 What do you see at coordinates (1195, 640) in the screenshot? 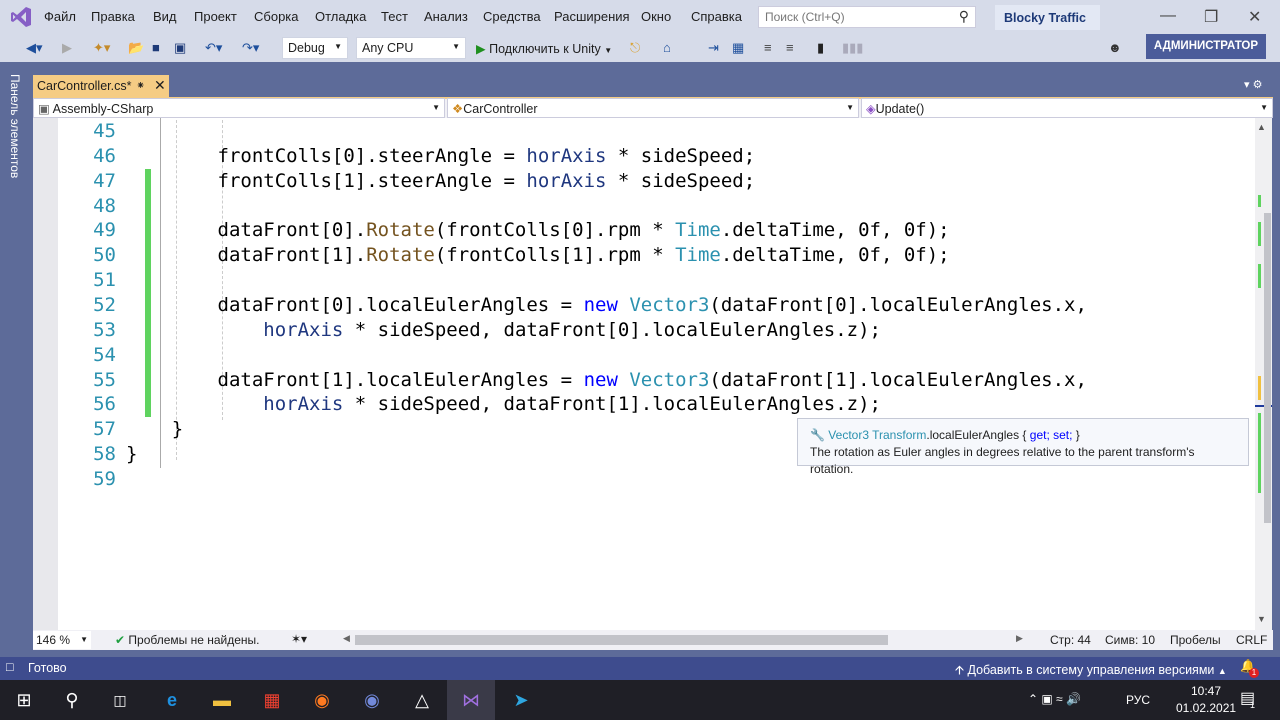
I see `indentation-mode: Пробелы` at bounding box center [1195, 640].